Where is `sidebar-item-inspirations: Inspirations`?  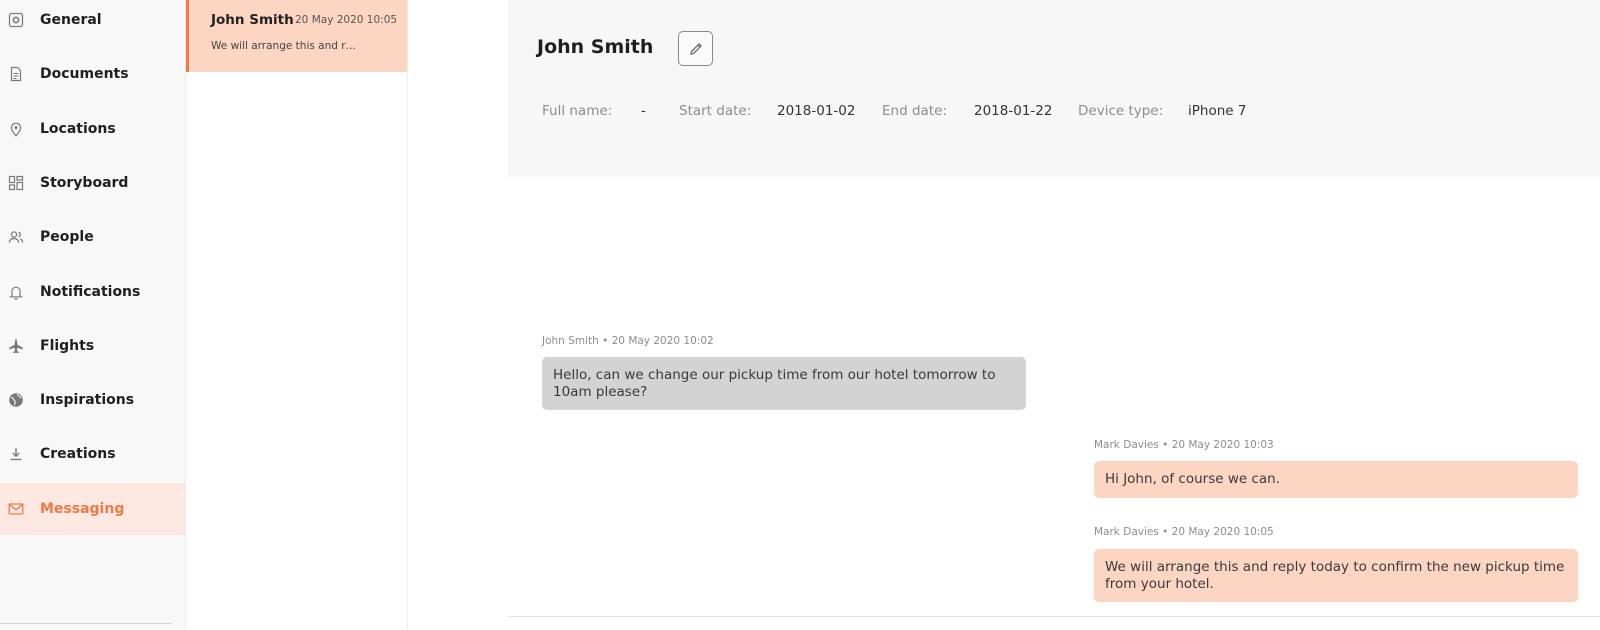
sidebar-item-inspirations: Inspirations is located at coordinates (92, 400).